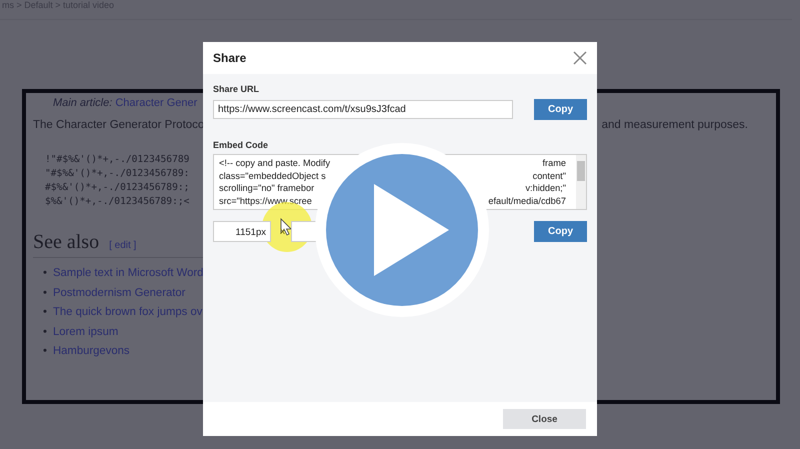  I want to click on section-heading: See also, so click(66, 242).